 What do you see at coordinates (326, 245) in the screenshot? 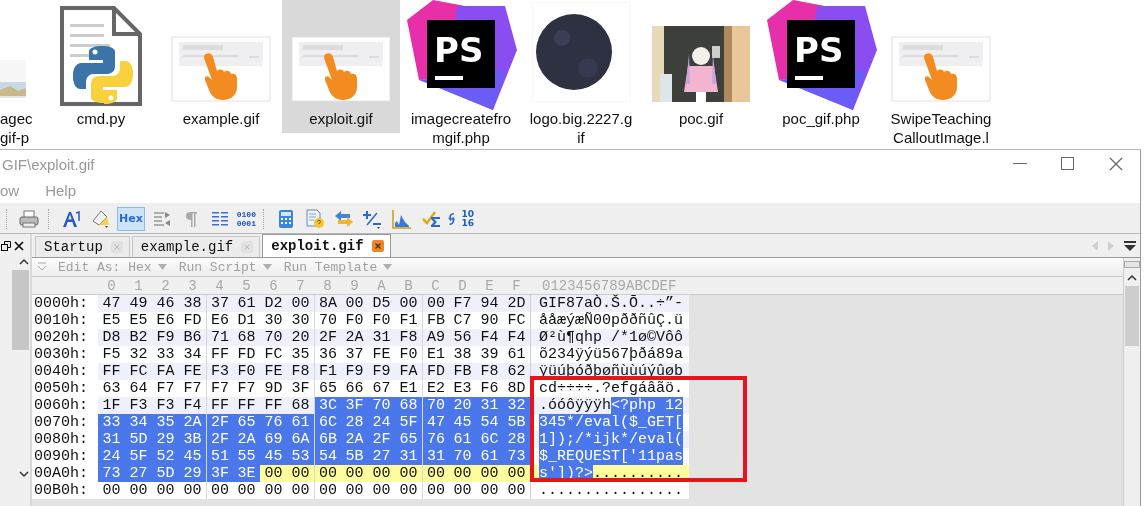
I see `file-tab: exploit.gif` at bounding box center [326, 245].